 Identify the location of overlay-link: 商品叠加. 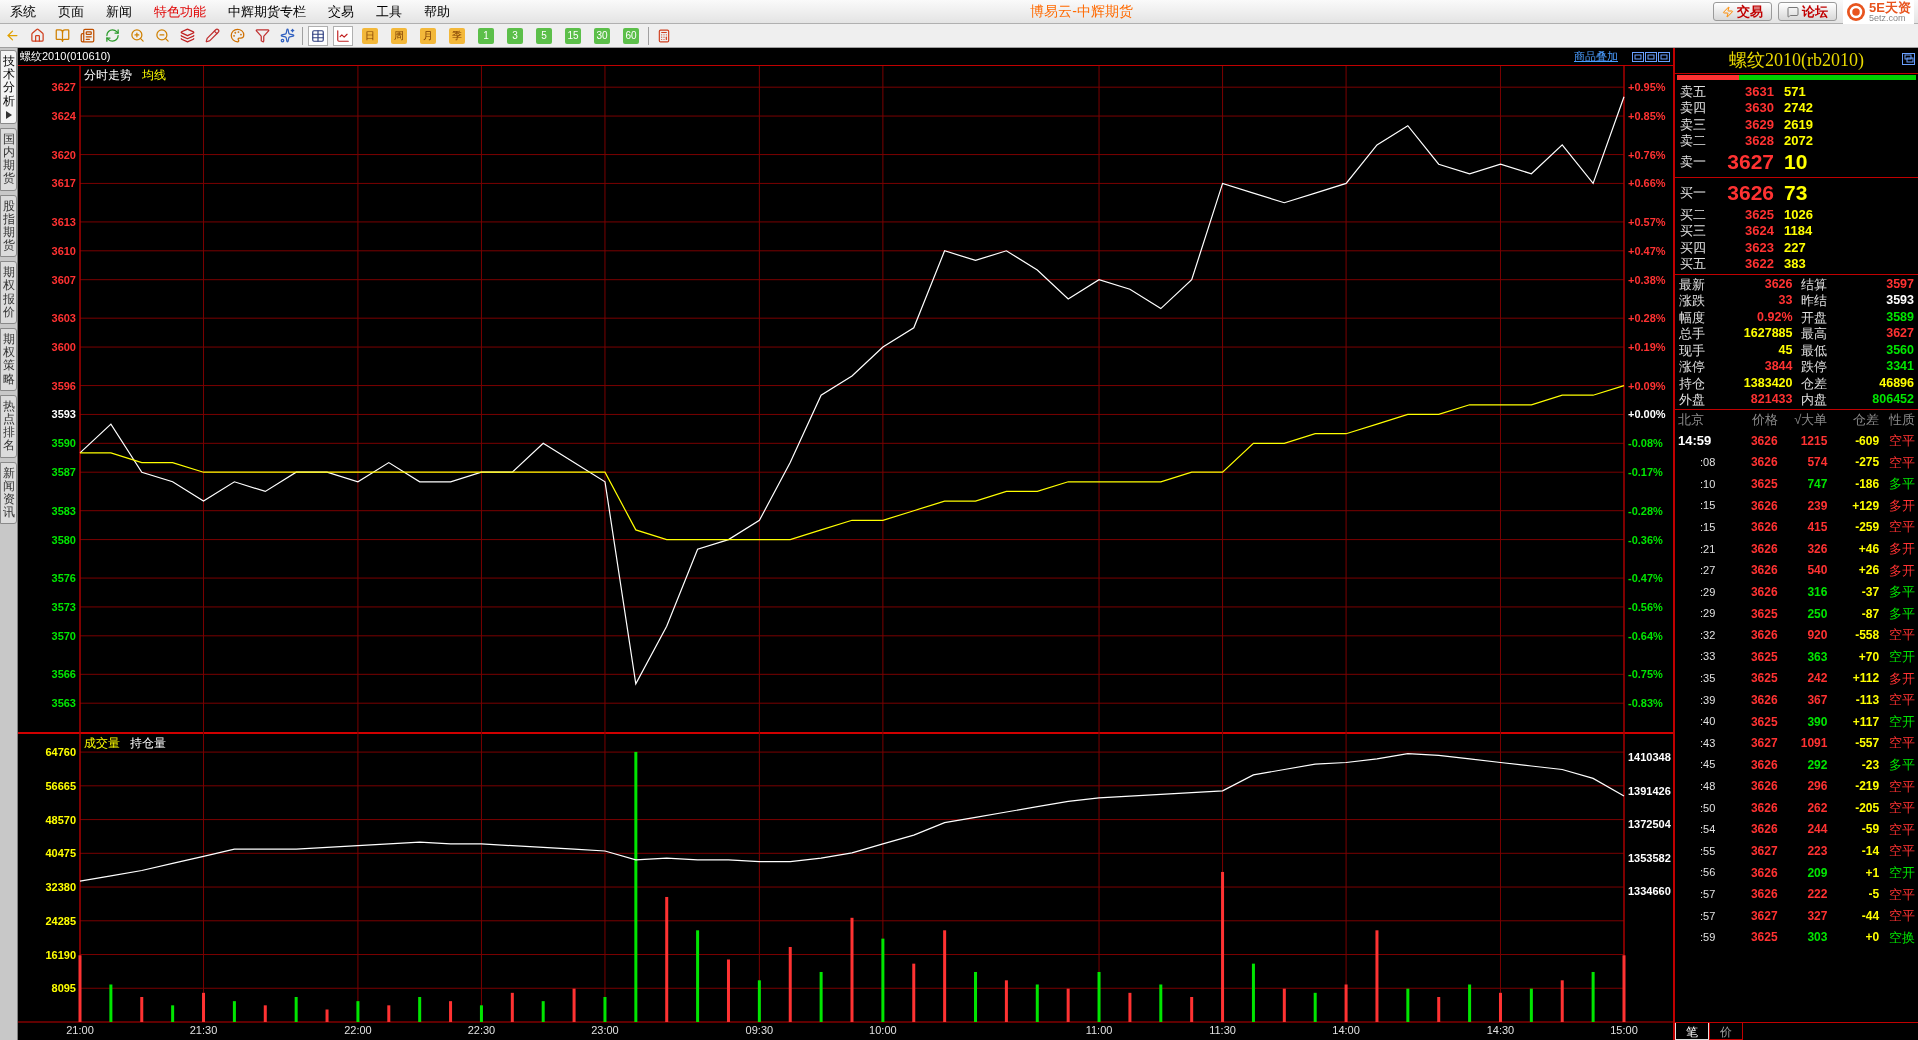
(1596, 56).